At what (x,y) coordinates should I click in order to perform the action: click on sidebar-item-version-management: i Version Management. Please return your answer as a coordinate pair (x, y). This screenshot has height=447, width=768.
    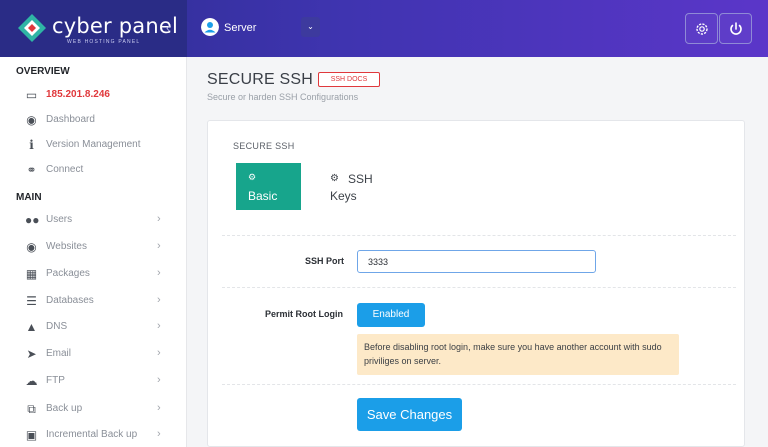
    Looking at the image, I should click on (93, 146).